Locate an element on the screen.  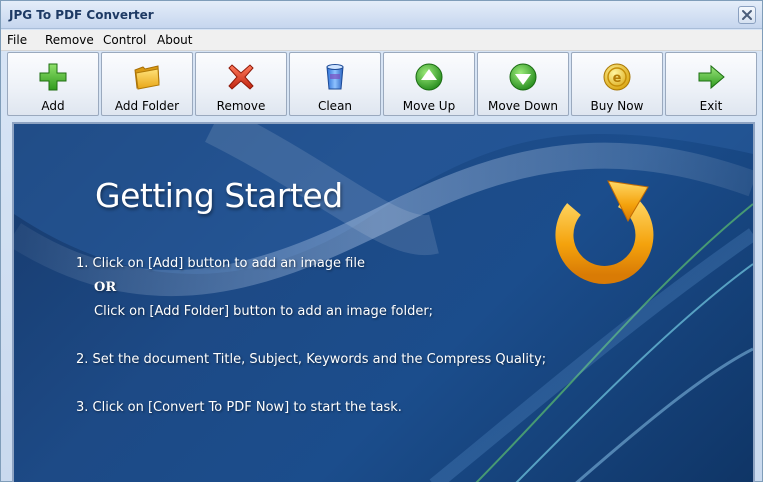
buy-now-icon: e is located at coordinates (617, 77).